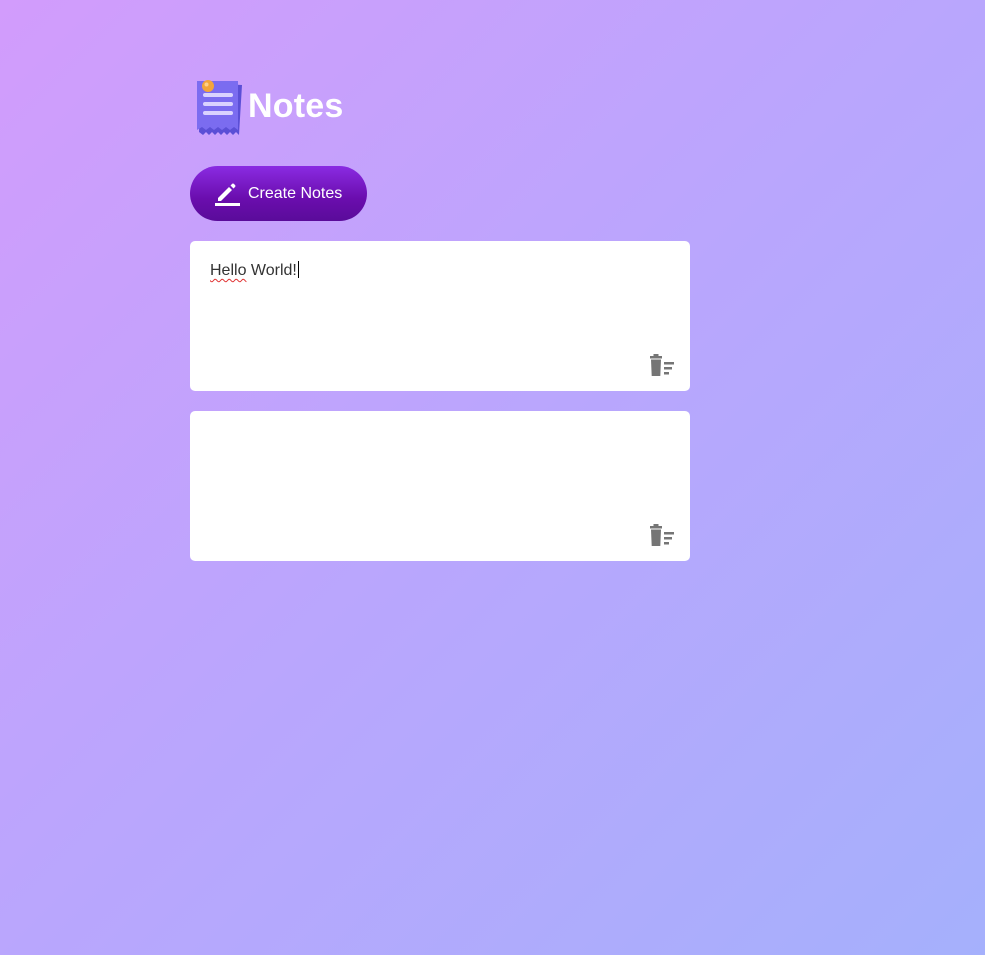 The width and height of the screenshot is (985, 955). What do you see at coordinates (295, 193) in the screenshot?
I see `create-notes-label: Create Notes` at bounding box center [295, 193].